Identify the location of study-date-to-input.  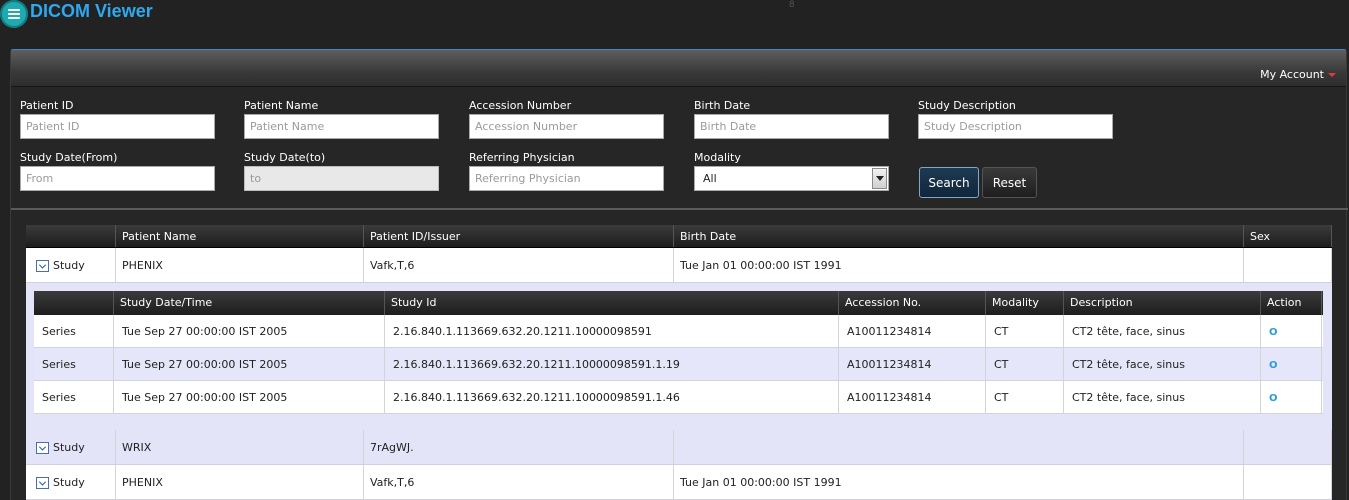
(341, 178).